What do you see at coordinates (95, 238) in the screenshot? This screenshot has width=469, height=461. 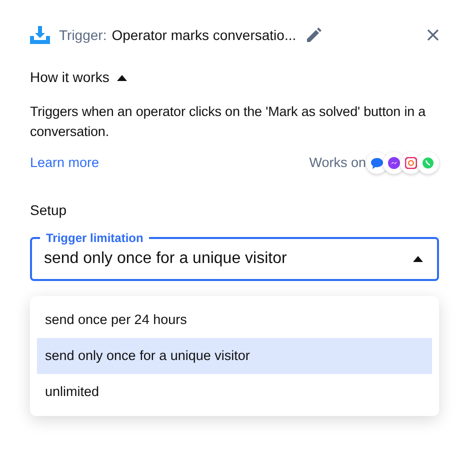 I see `trigger-limitation-label: Trigger limitation` at bounding box center [95, 238].